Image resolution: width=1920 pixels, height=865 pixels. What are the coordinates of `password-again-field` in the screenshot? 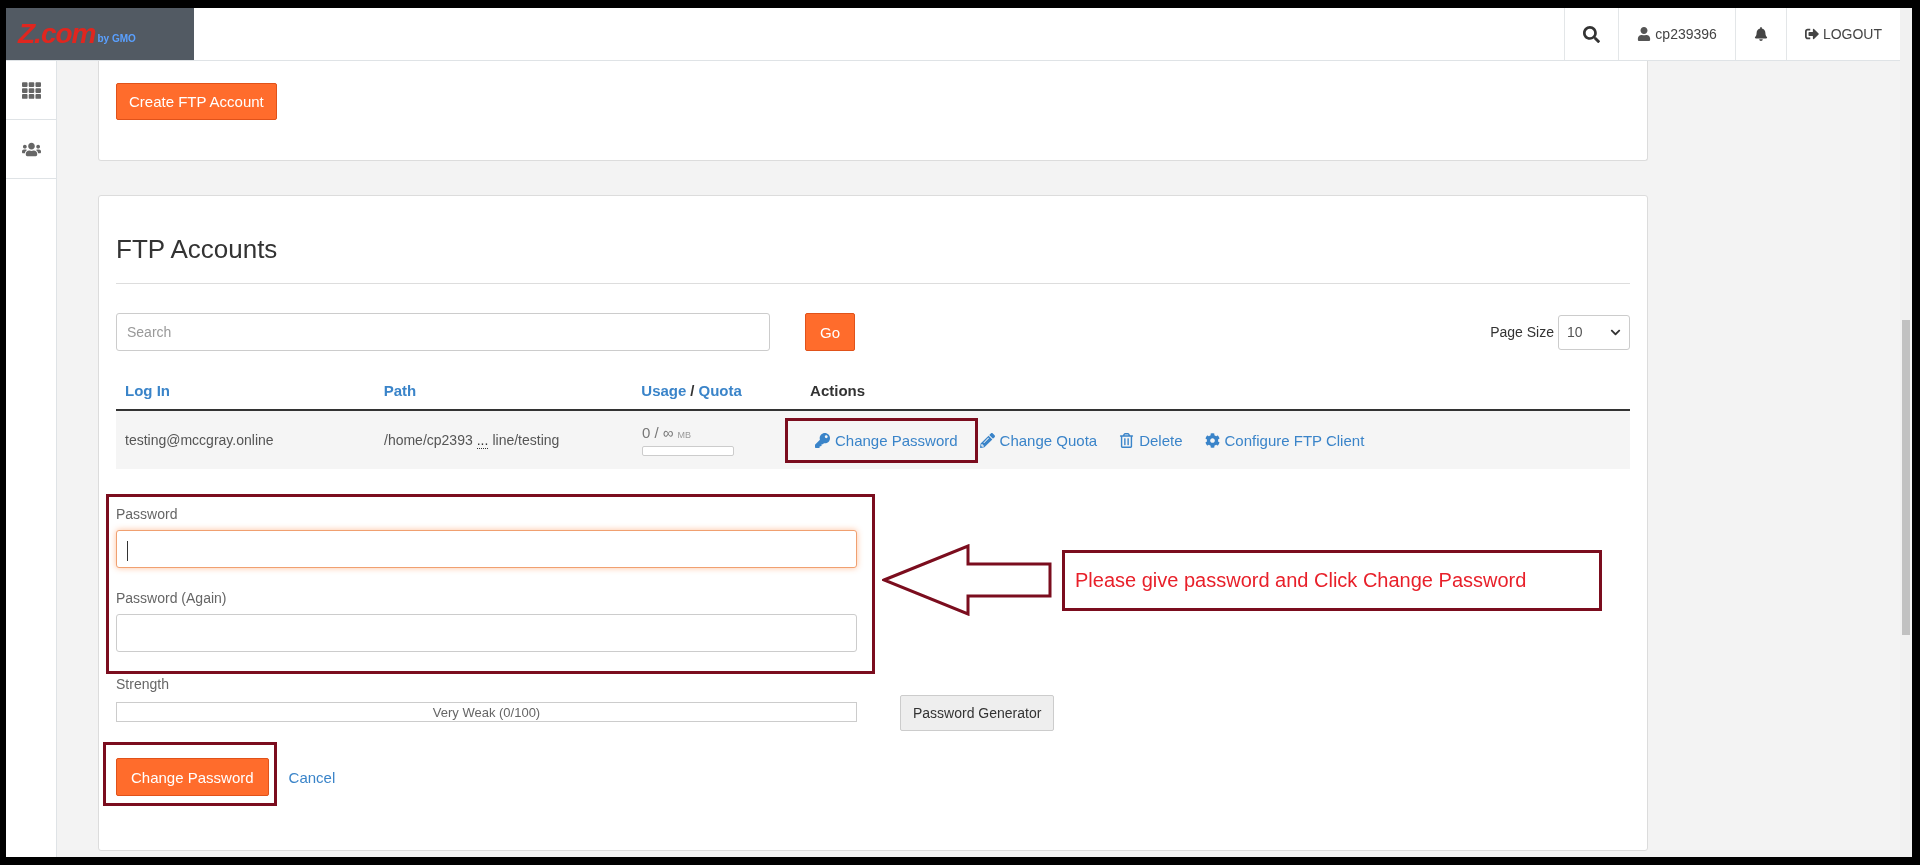 It's located at (486, 633).